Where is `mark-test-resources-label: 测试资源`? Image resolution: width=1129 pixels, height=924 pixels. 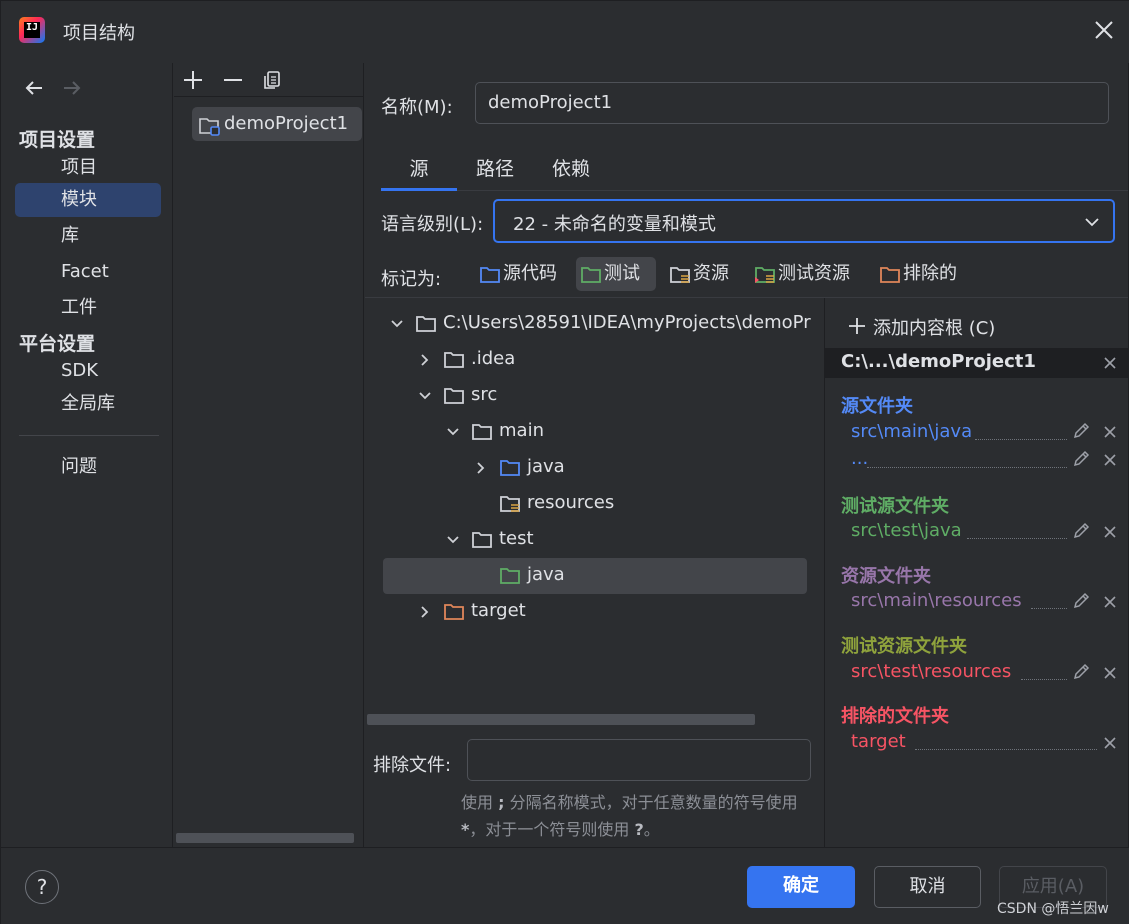
mark-test-resources-label: 测试资源 is located at coordinates (814, 273).